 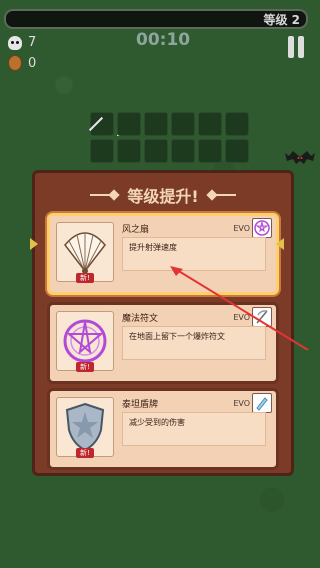 What do you see at coordinates (168, 137) in the screenshot?
I see `weapon-slots: 1` at bounding box center [168, 137].